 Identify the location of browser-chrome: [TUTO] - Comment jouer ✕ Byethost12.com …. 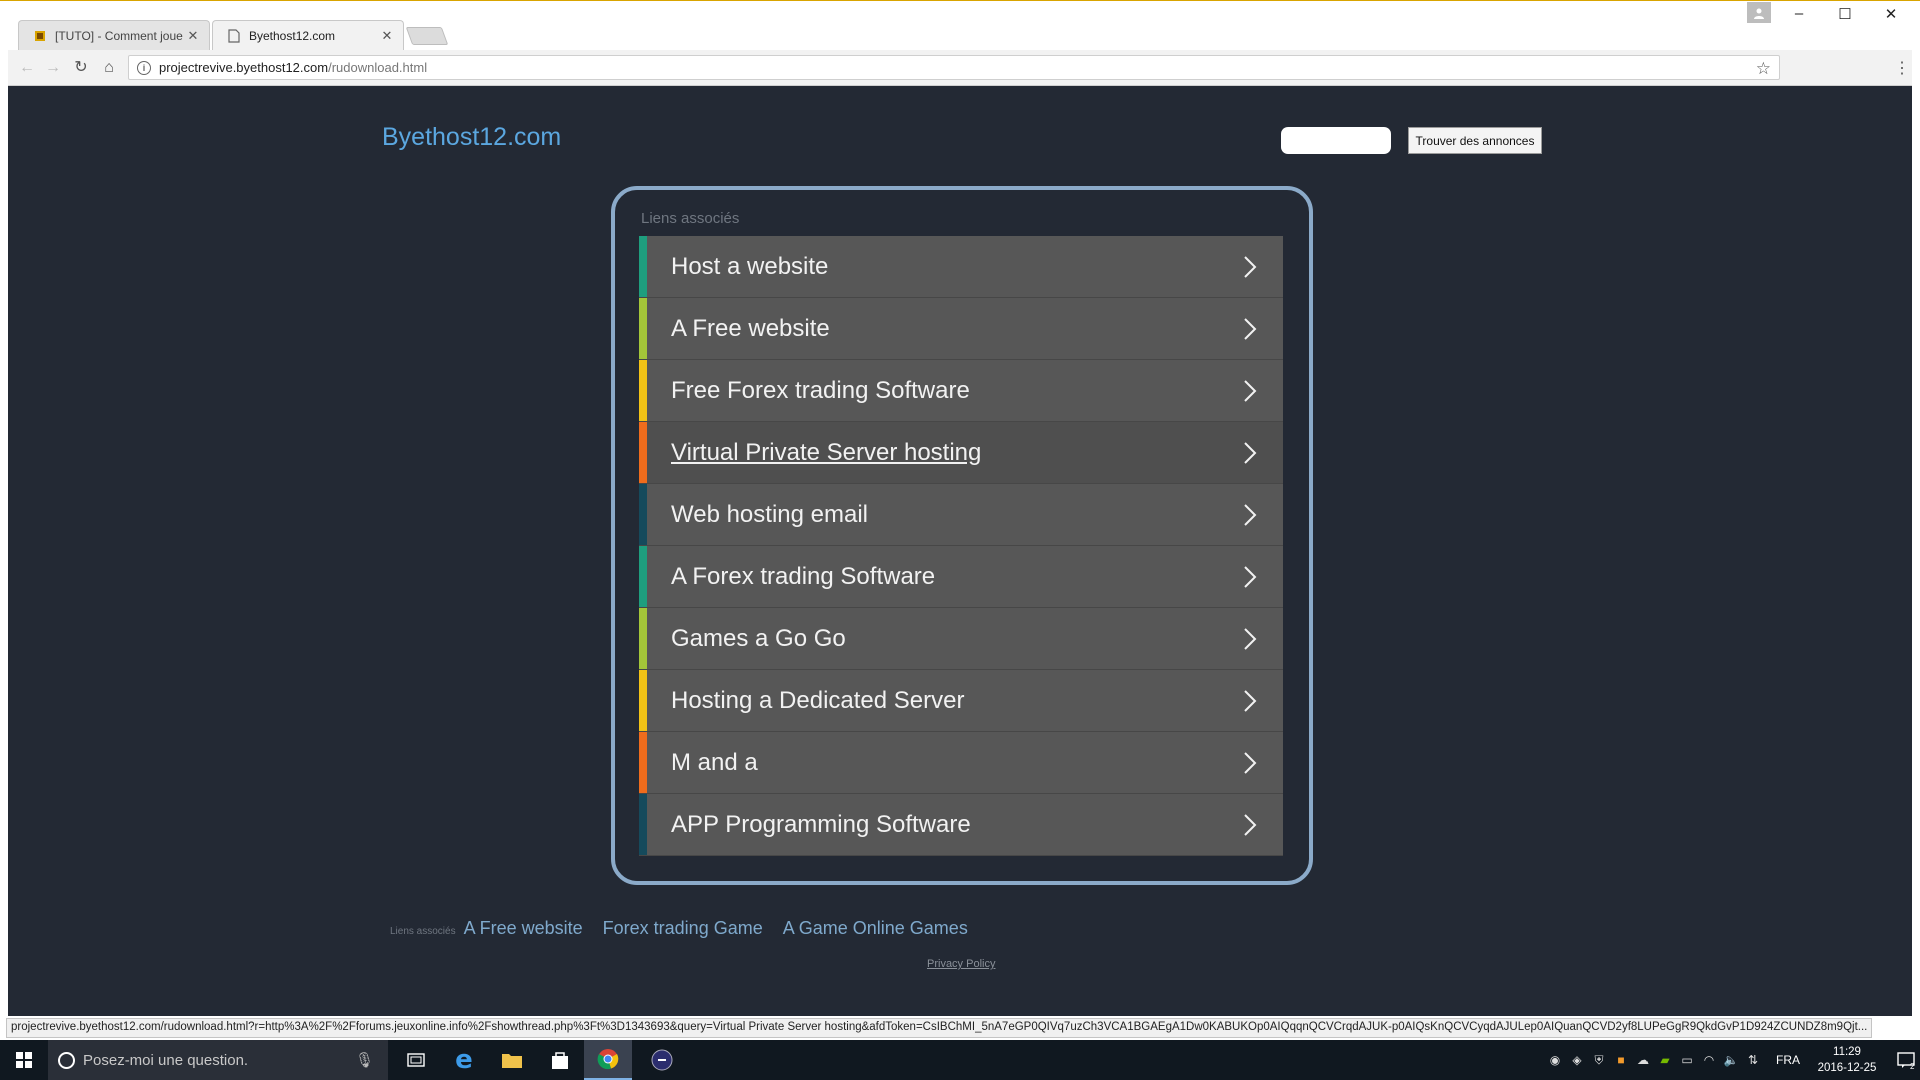
(960, 43).